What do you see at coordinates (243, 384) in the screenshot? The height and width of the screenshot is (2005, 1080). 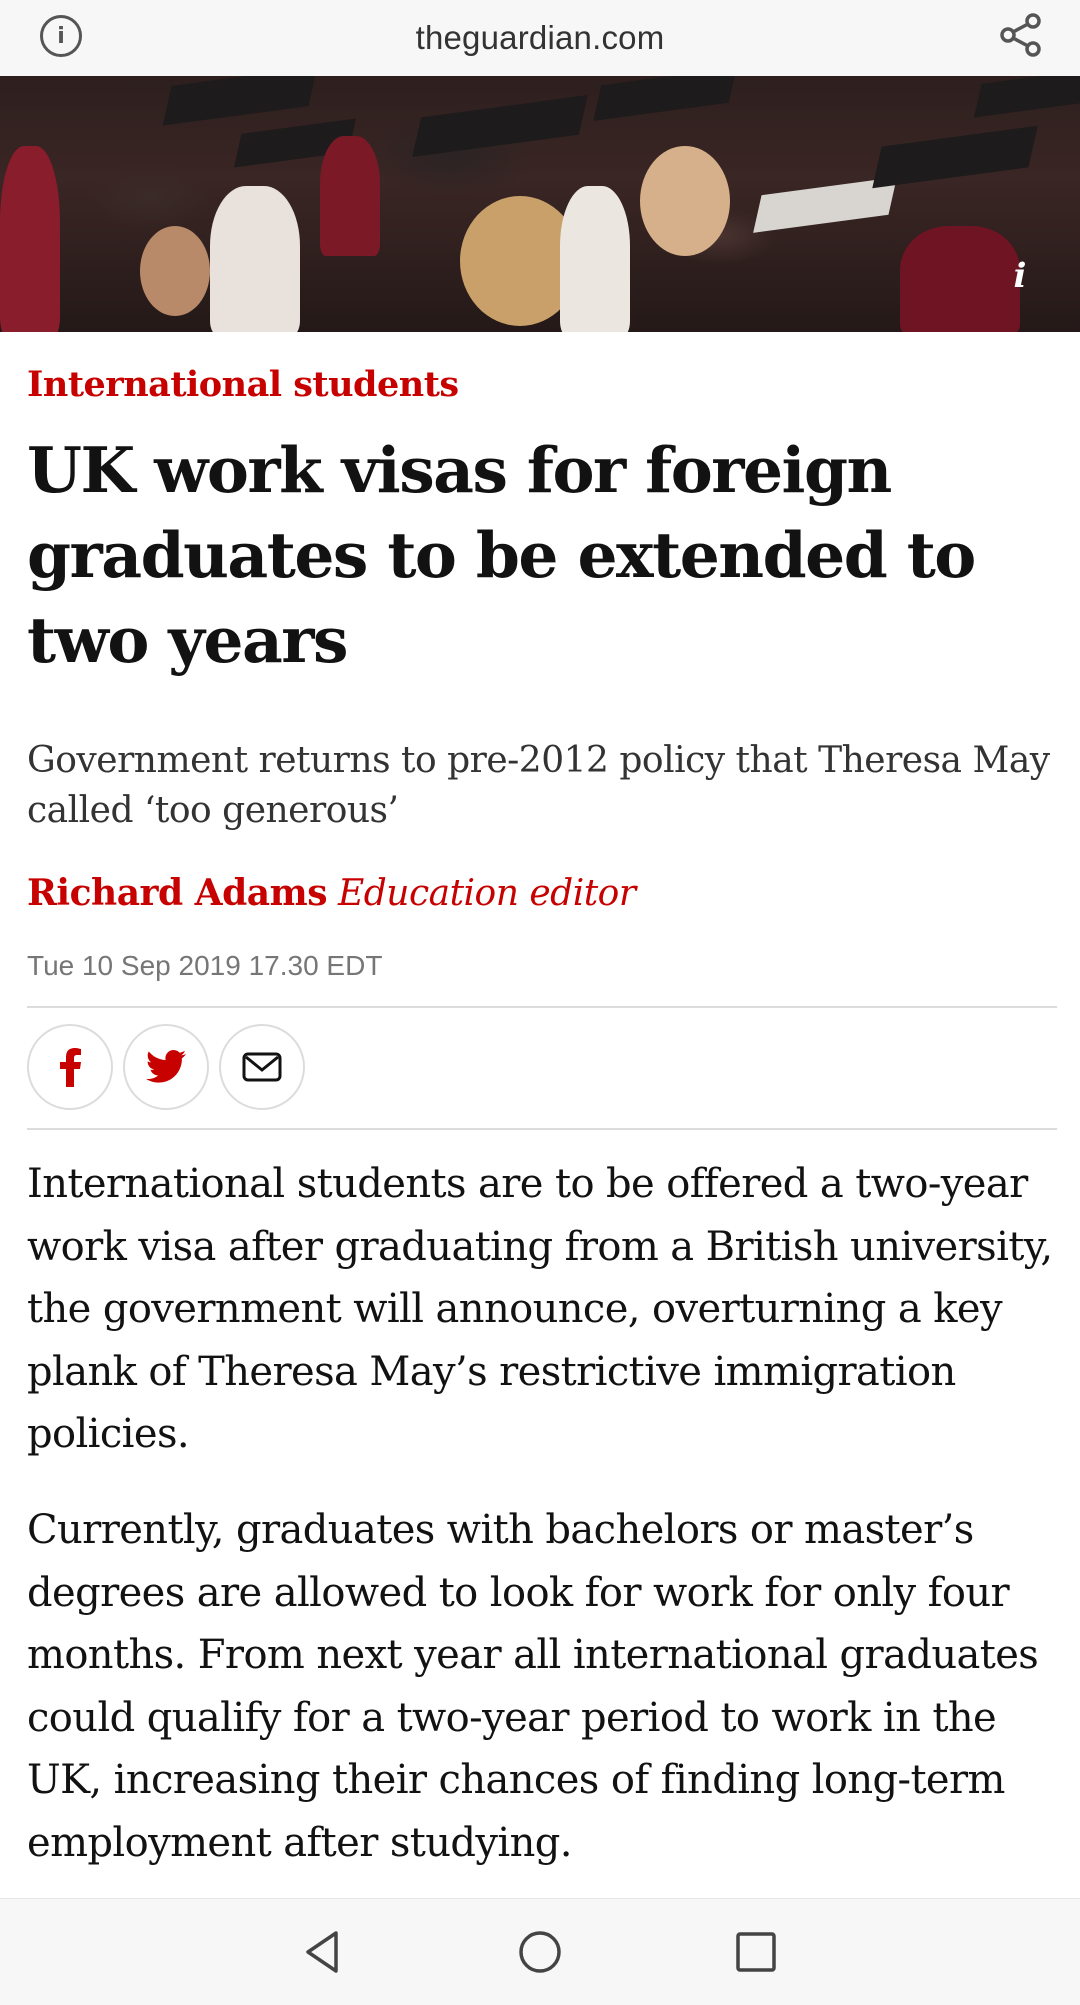 I see `section-kicker: International students` at bounding box center [243, 384].